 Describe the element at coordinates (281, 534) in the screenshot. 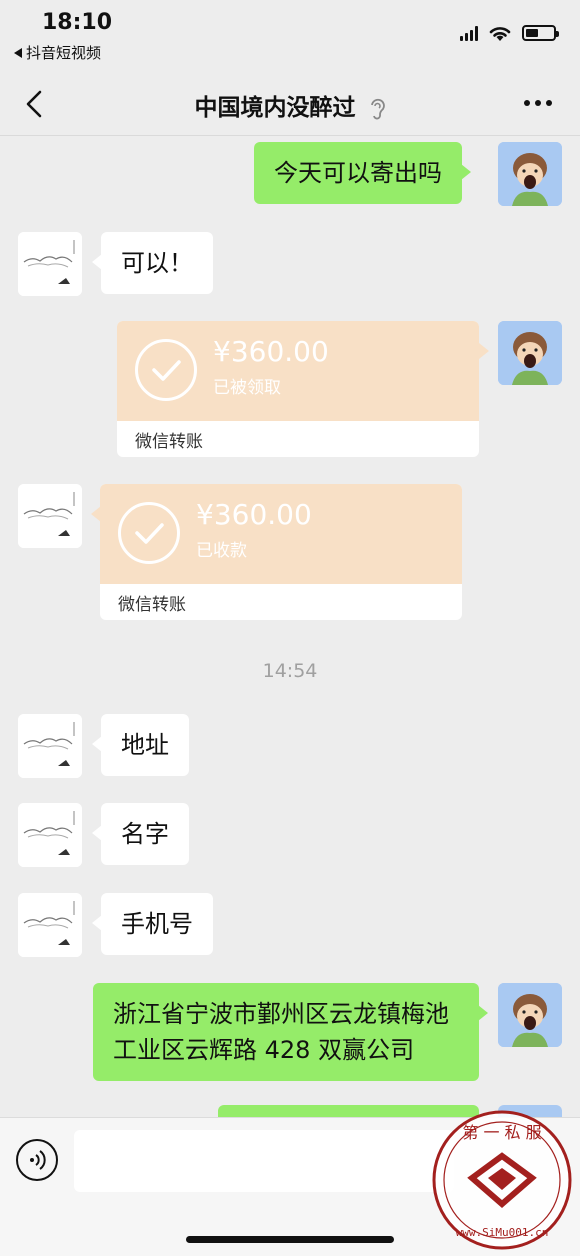

I see `transfer-card-top: ¥360.00 已收款` at that location.